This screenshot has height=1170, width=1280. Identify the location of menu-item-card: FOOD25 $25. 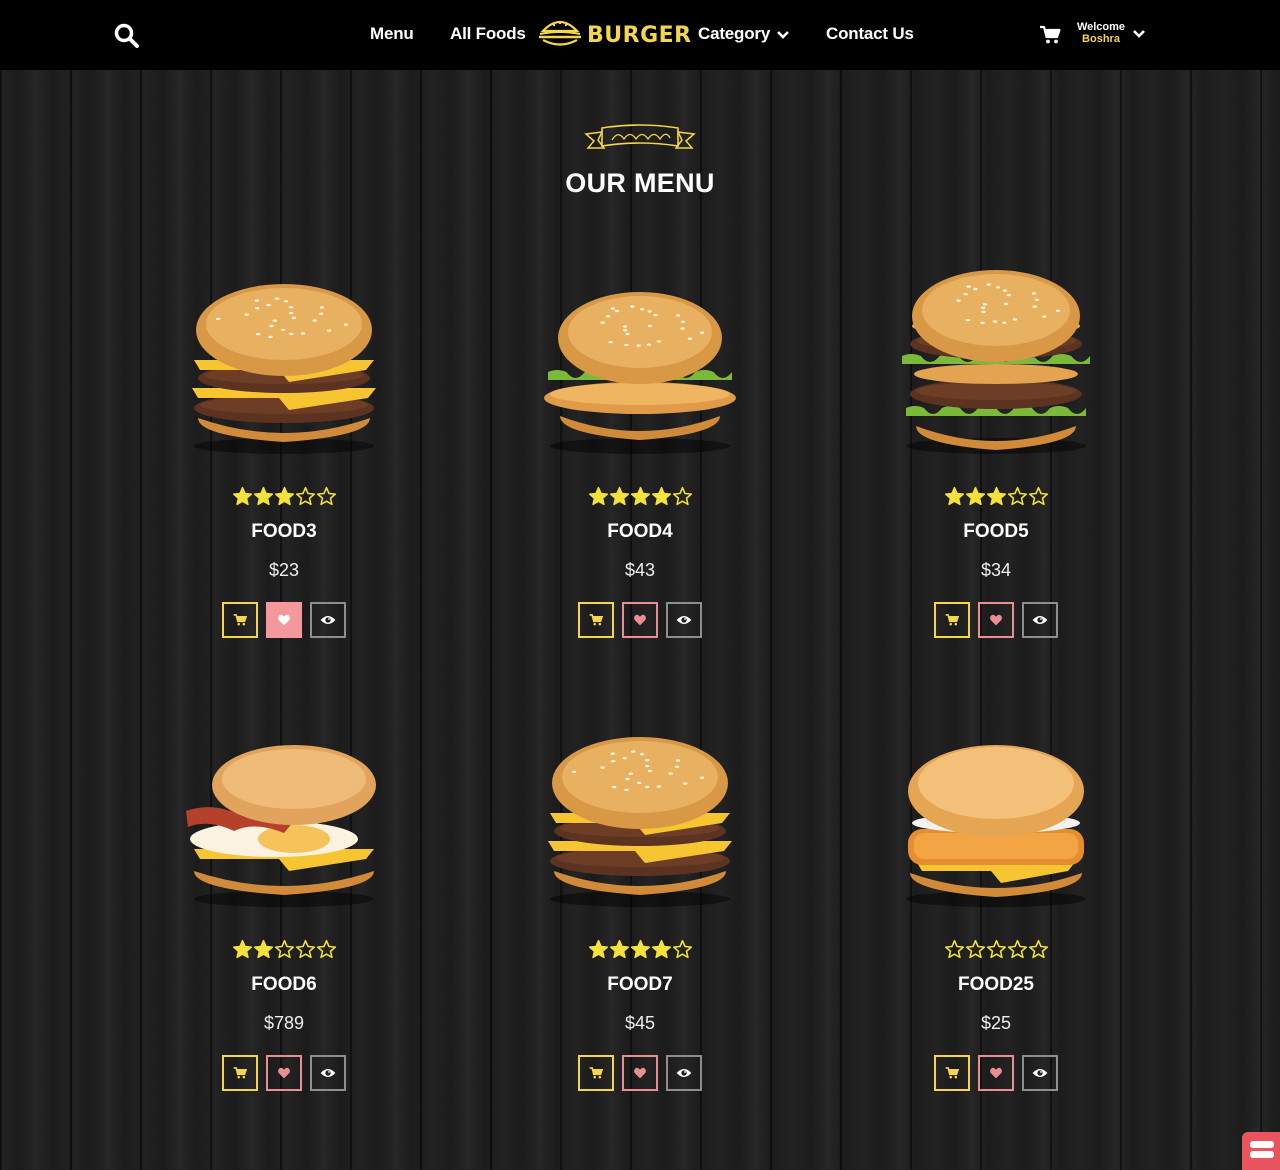
(996, 921).